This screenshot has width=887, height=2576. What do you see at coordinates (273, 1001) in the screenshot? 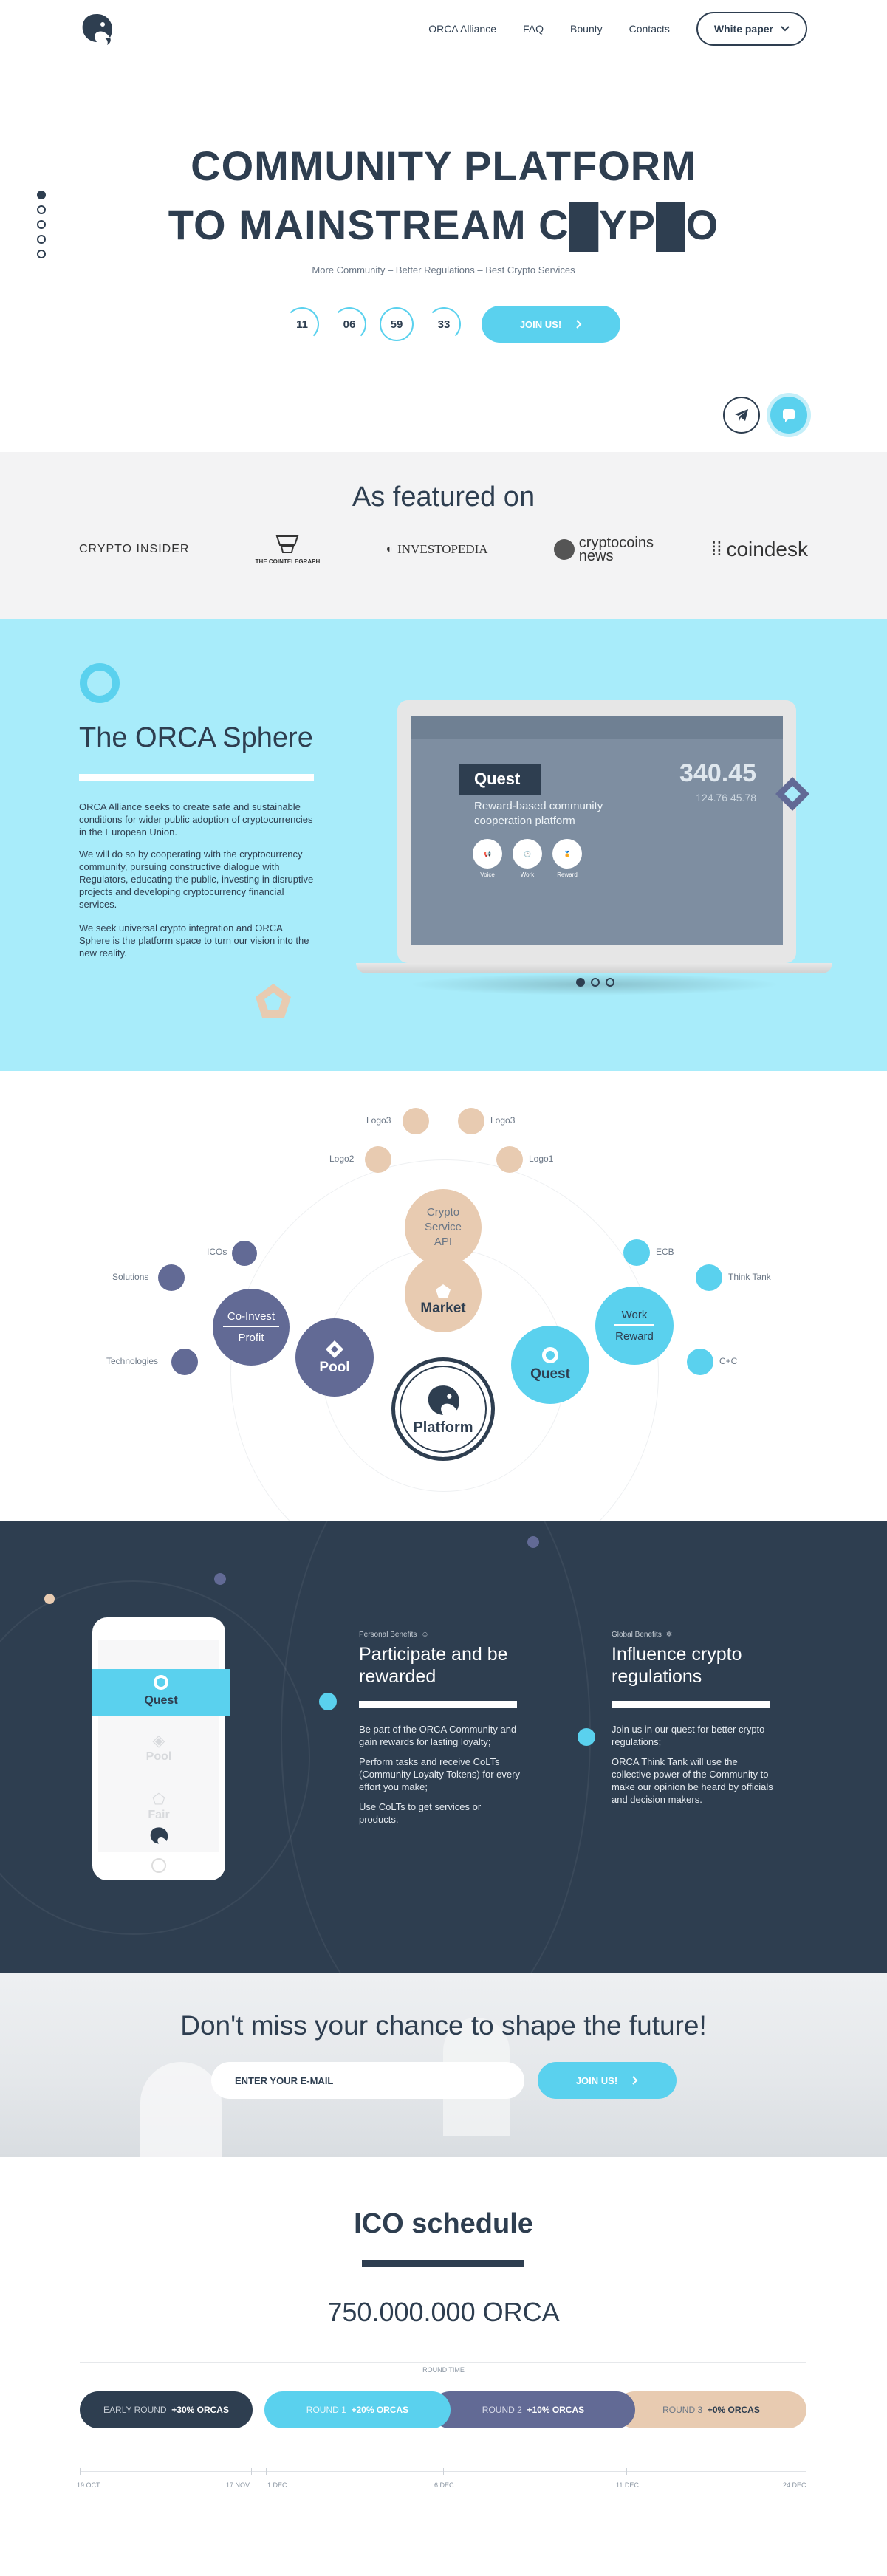
I see `pentagon-icon` at bounding box center [273, 1001].